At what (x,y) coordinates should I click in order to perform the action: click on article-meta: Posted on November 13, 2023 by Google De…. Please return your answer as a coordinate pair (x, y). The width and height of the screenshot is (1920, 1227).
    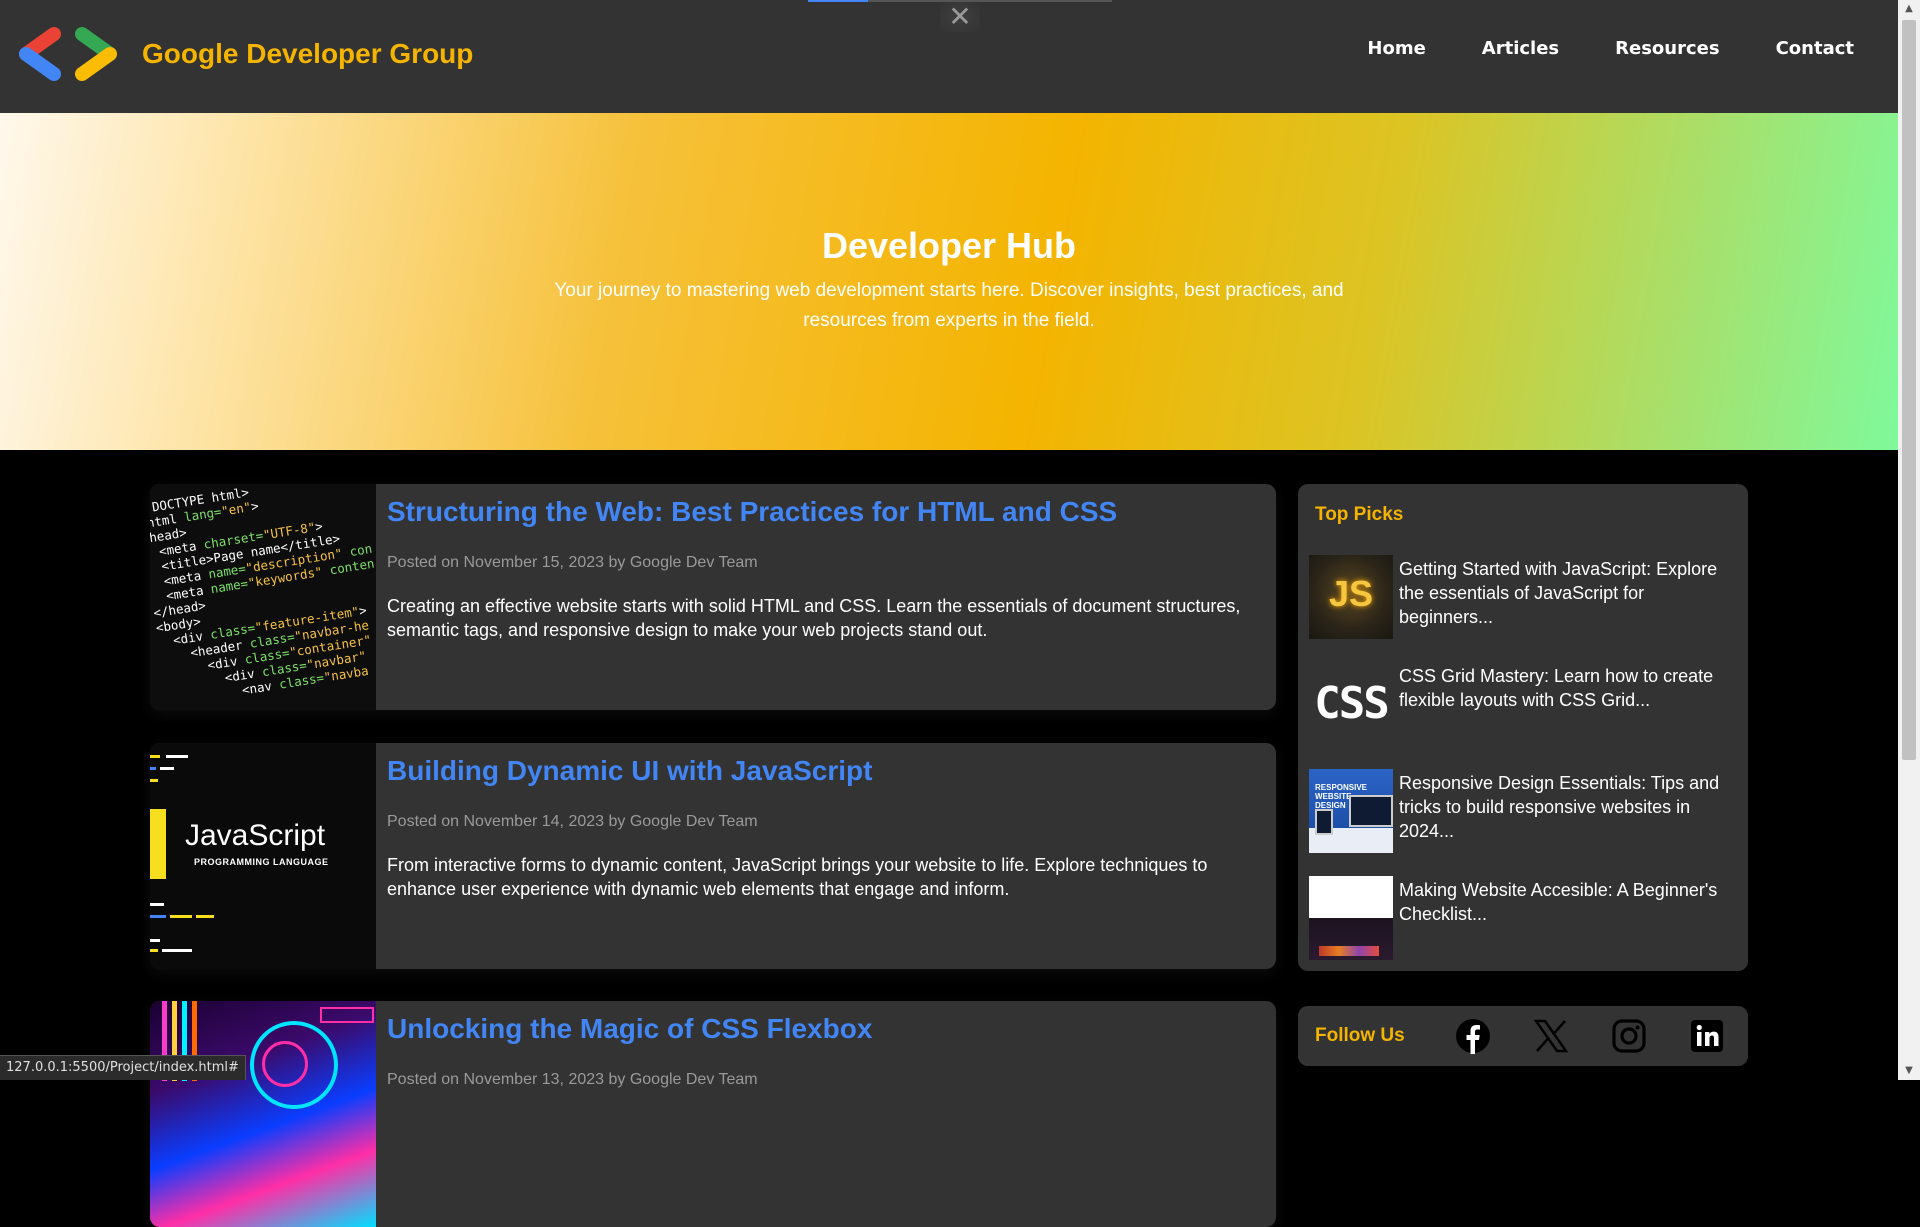
    Looking at the image, I should click on (572, 1079).